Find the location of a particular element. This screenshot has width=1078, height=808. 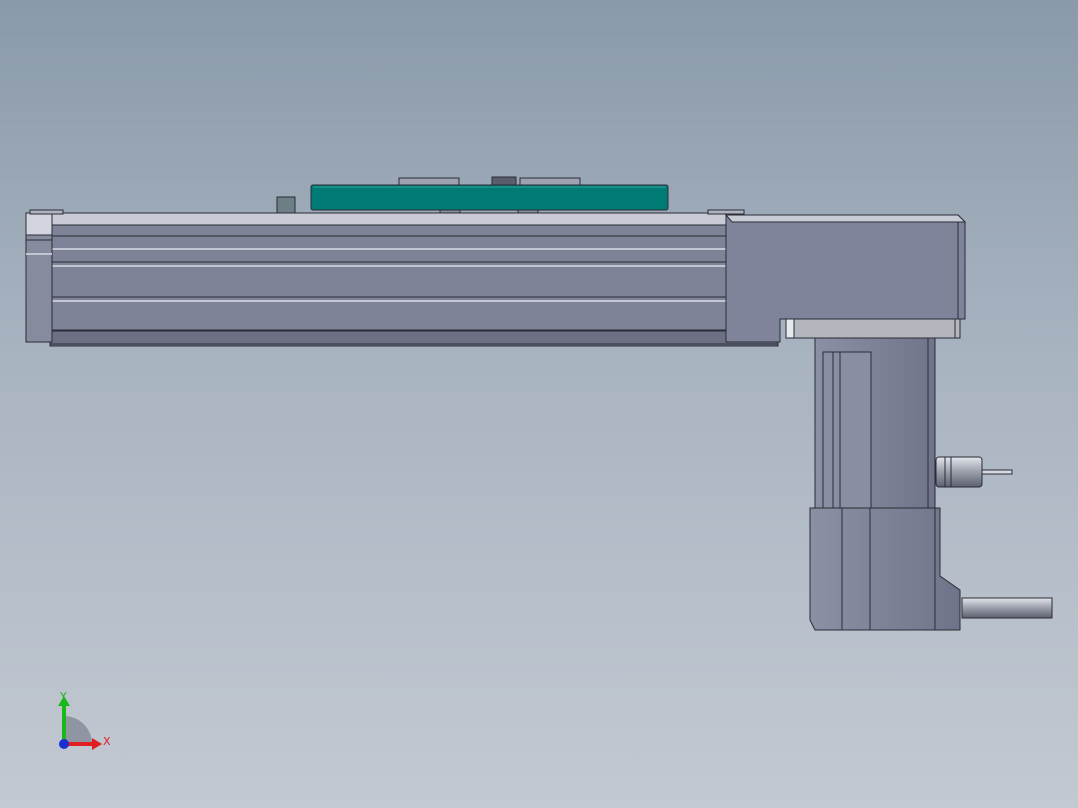

left-end-cap-top is located at coordinates (39, 224).